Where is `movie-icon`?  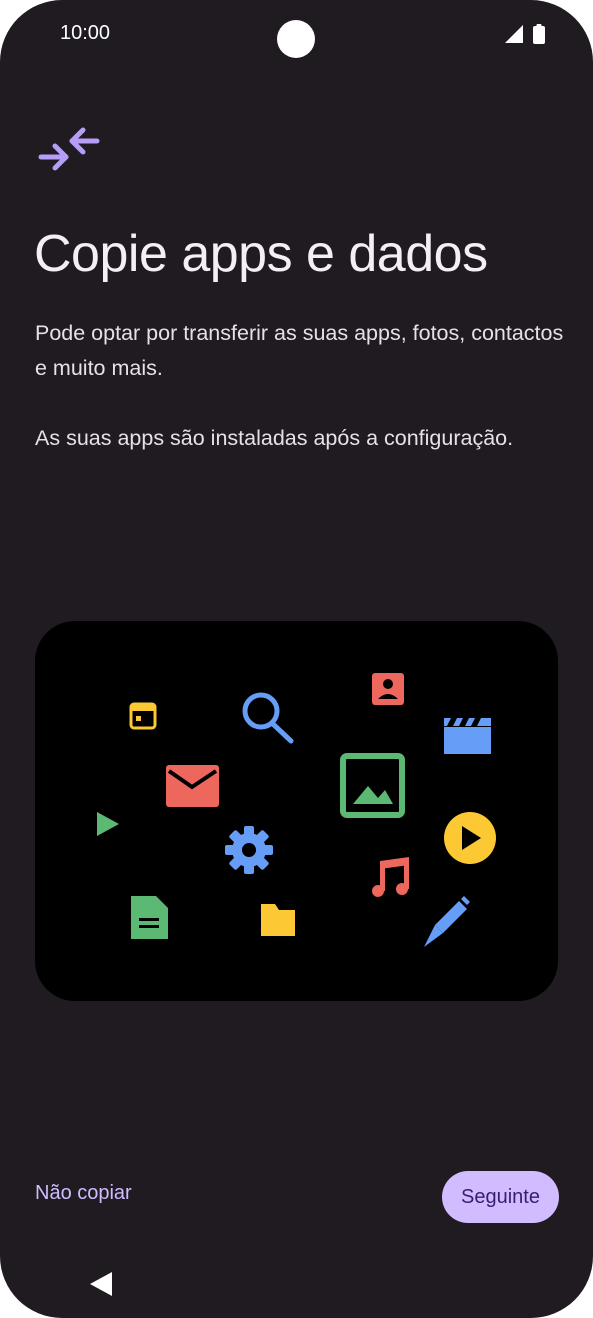
movie-icon is located at coordinates (467, 736).